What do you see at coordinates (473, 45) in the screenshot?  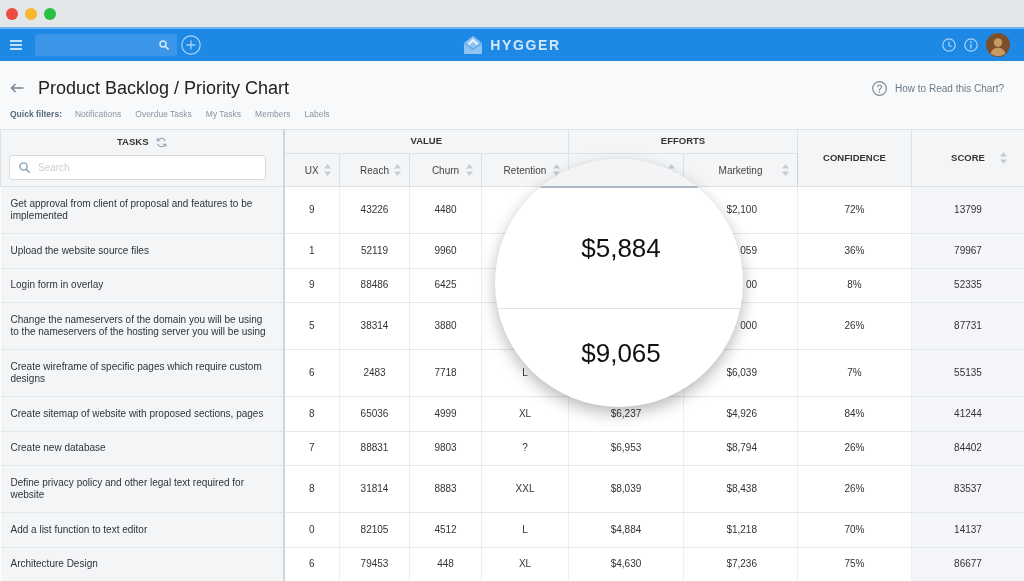 I see `logo-icon` at bounding box center [473, 45].